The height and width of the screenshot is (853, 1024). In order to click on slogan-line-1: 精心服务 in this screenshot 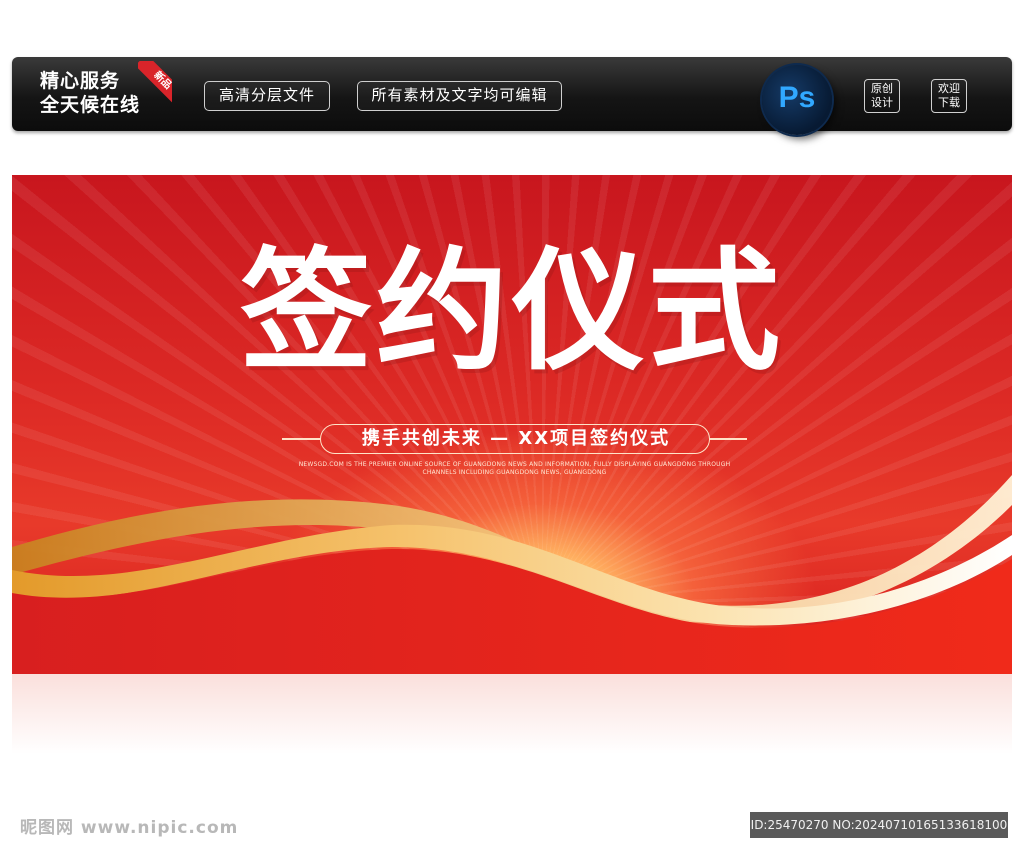, I will do `click(80, 81)`.